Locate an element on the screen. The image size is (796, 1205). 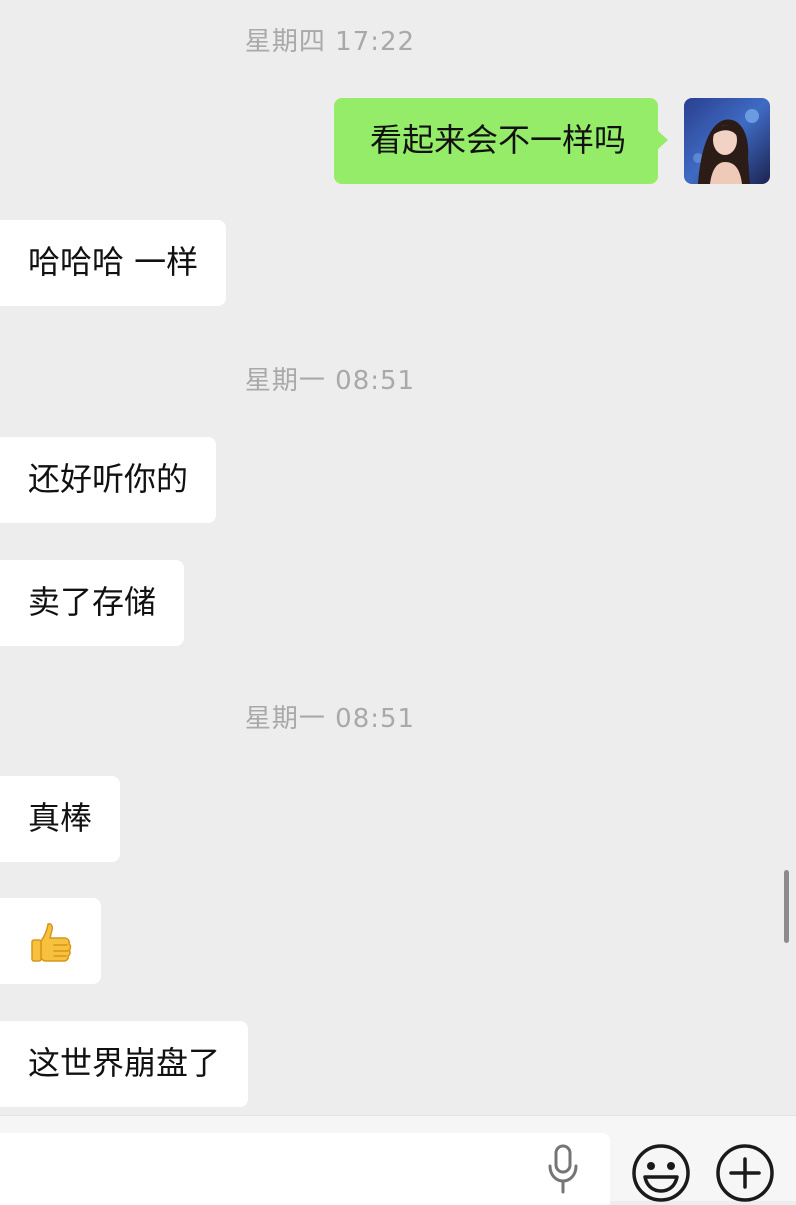
message-incoming: 真棒 is located at coordinates (60, 819).